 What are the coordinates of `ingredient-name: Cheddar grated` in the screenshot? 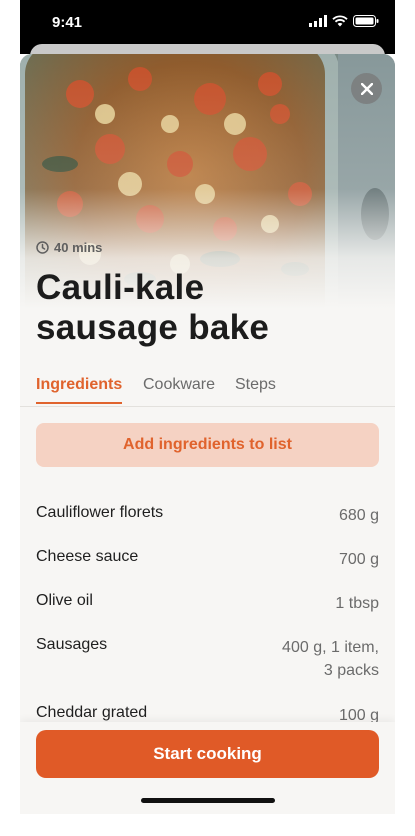 It's located at (92, 712).